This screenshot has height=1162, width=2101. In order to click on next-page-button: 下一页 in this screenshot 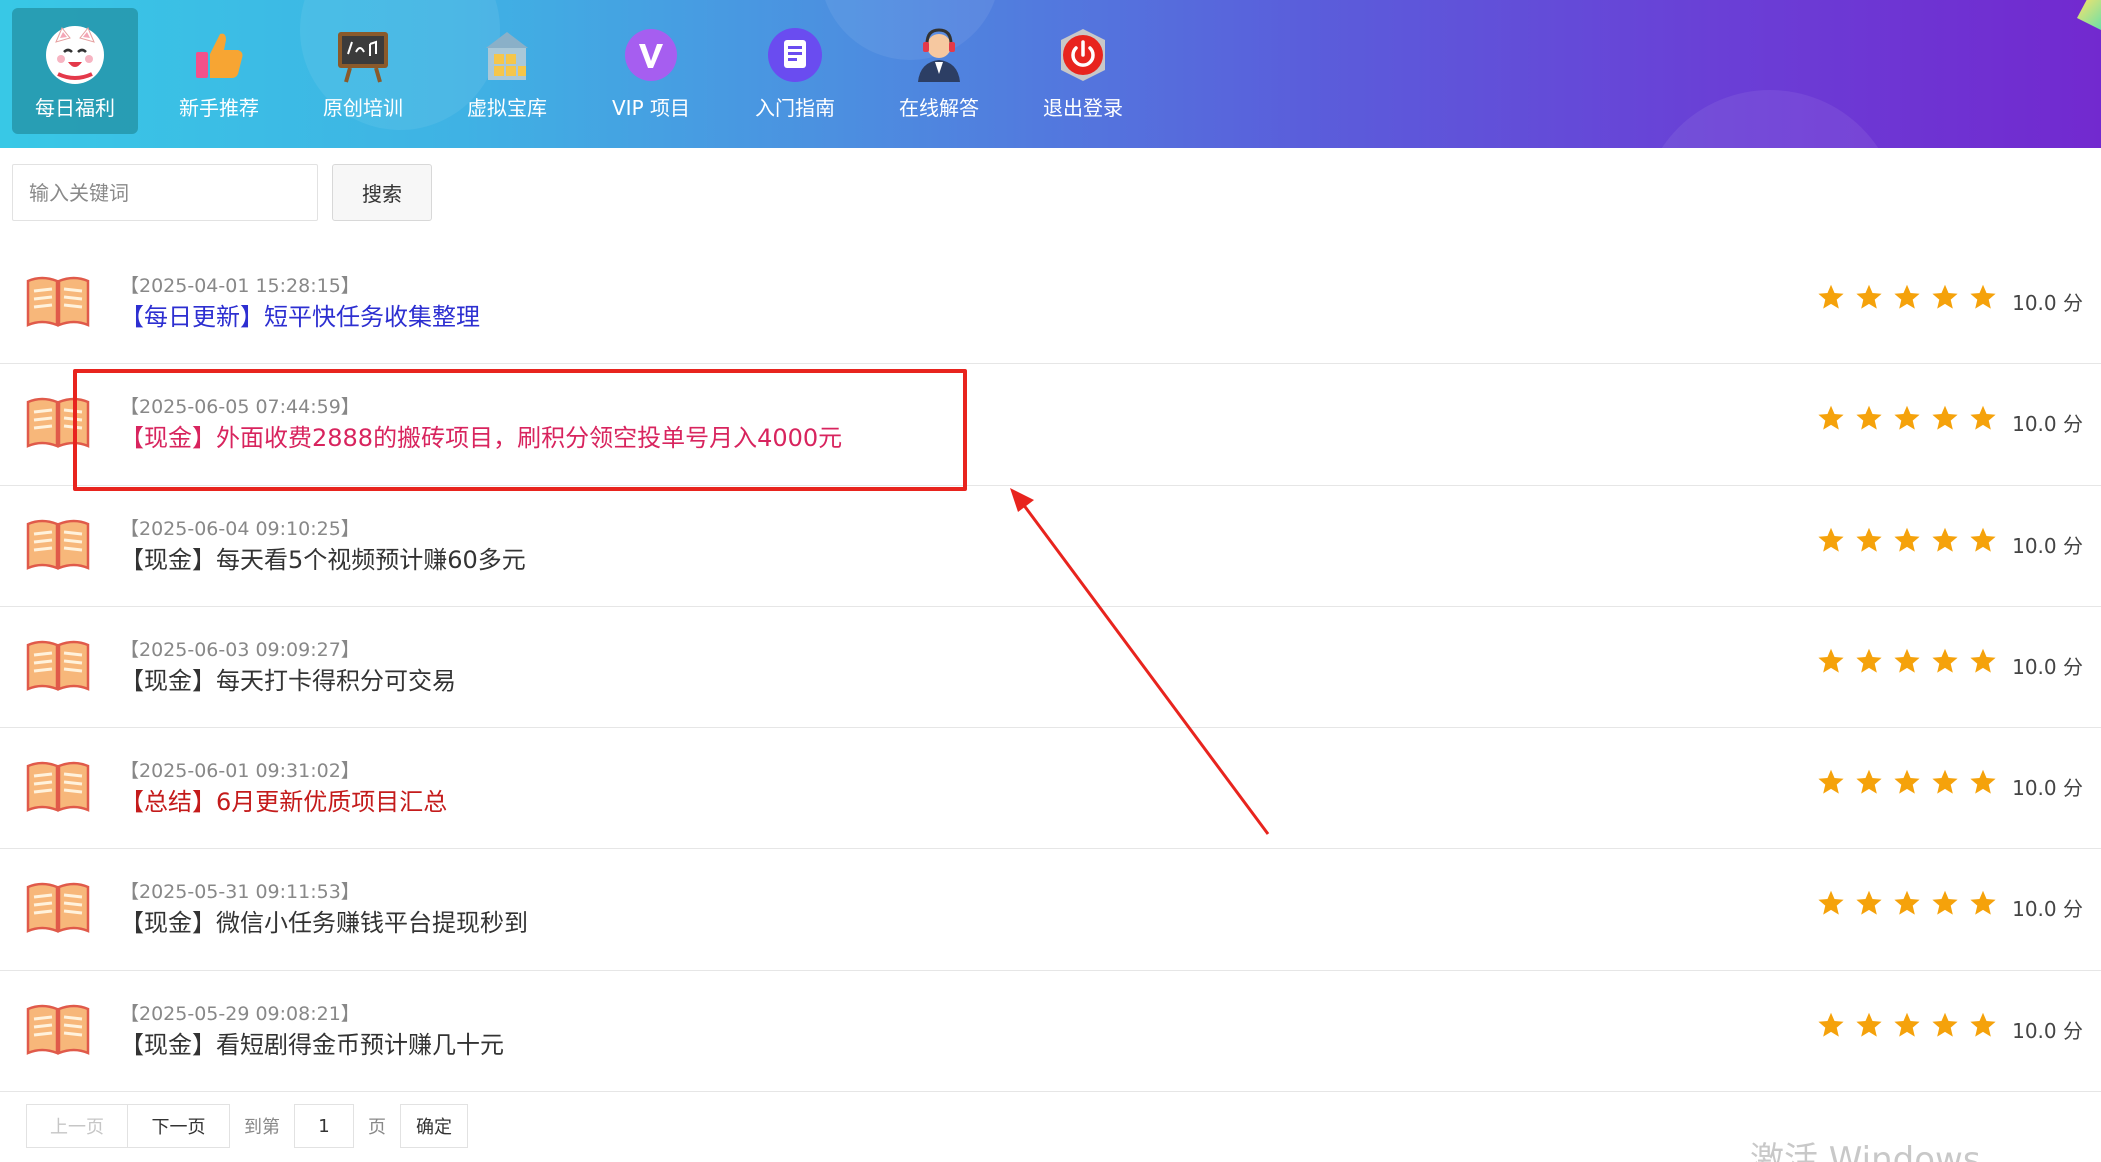, I will do `click(179, 1126)`.